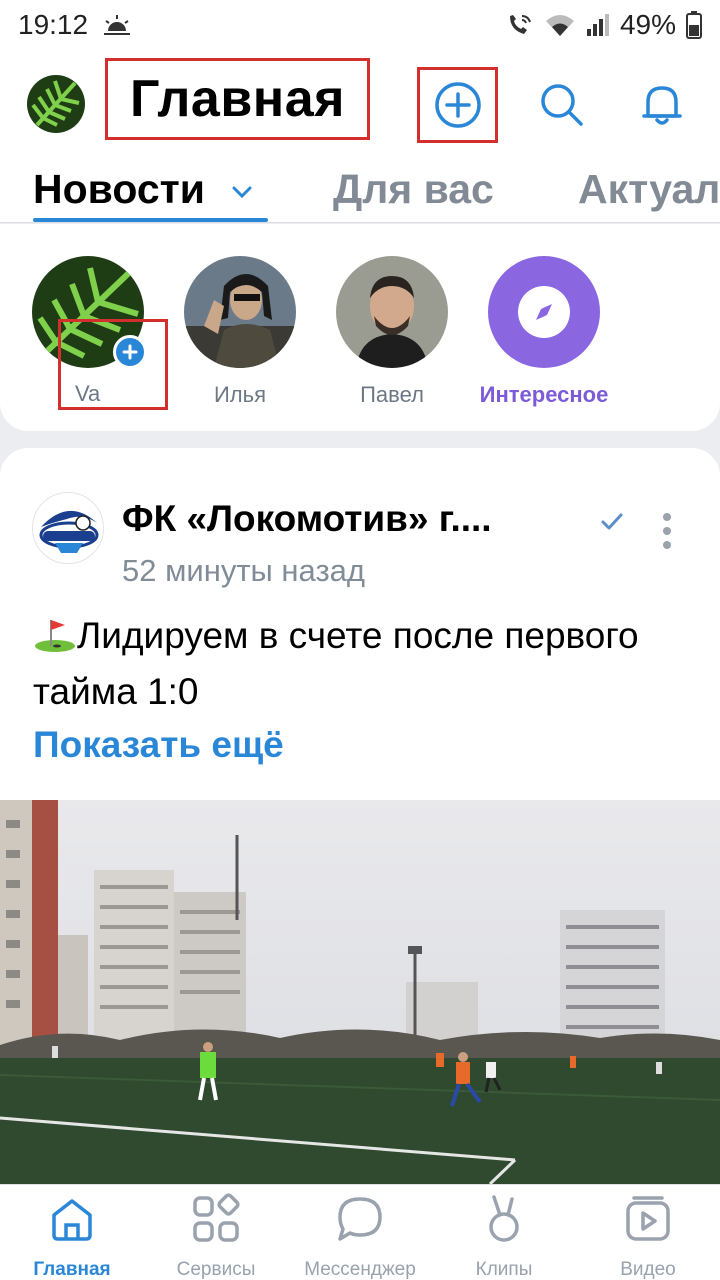 This screenshot has width=720, height=1280. What do you see at coordinates (504, 1218) in the screenshot?
I see `clips-icon` at bounding box center [504, 1218].